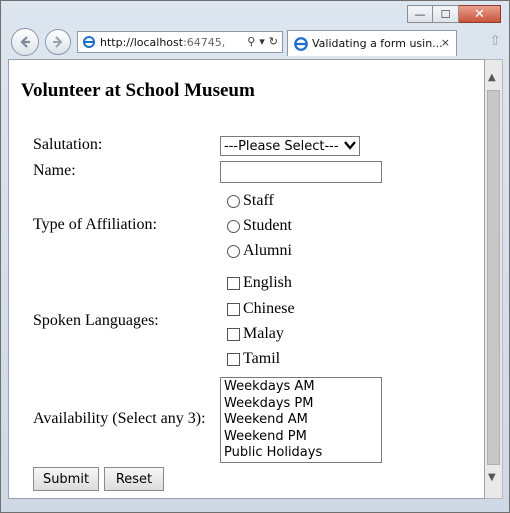 This screenshot has width=510, height=513. I want to click on url-host: http://localhost, so click(142, 42).